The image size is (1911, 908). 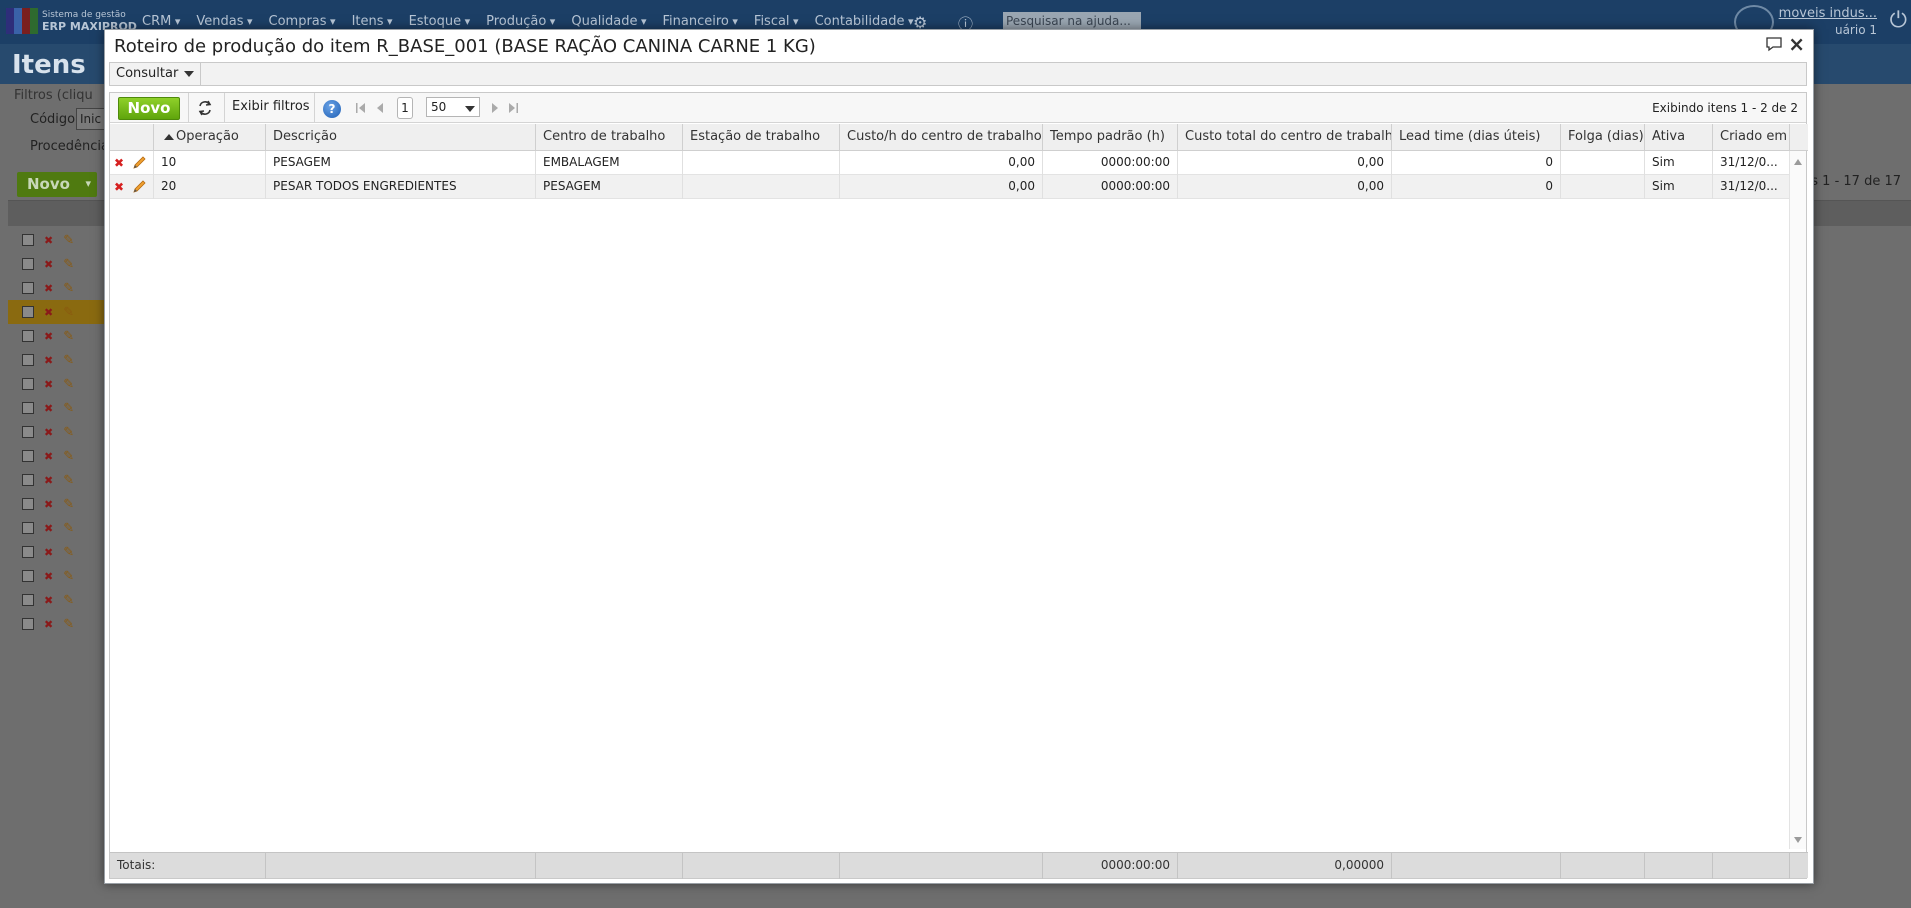 I want to click on menu-financeiro: Financeiro, so click(x=700, y=21).